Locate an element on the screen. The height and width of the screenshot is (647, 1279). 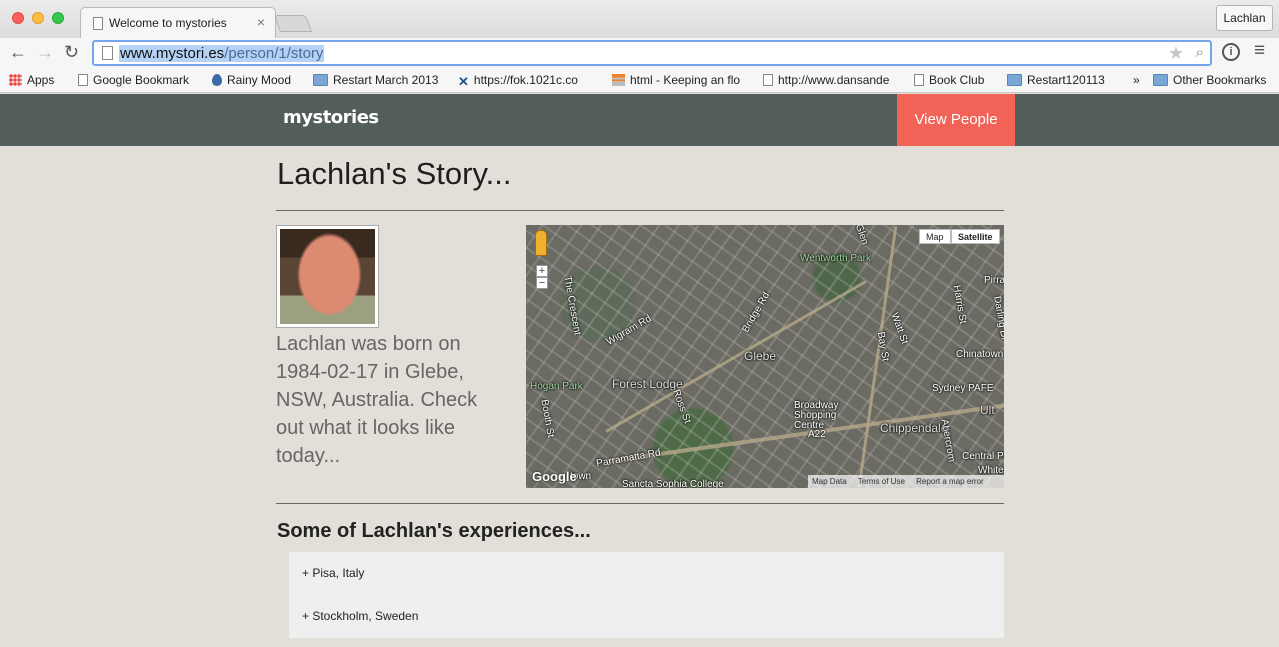
experiences-list: + Pisa, Italy + Stockholm, Sweden is located at coordinates (646, 595).